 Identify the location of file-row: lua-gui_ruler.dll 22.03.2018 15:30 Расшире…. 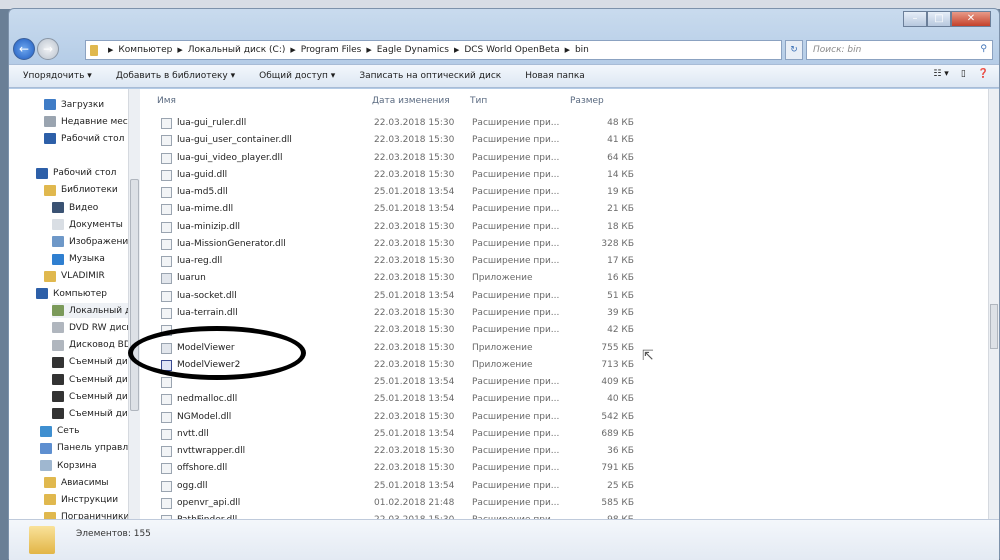
(400, 124).